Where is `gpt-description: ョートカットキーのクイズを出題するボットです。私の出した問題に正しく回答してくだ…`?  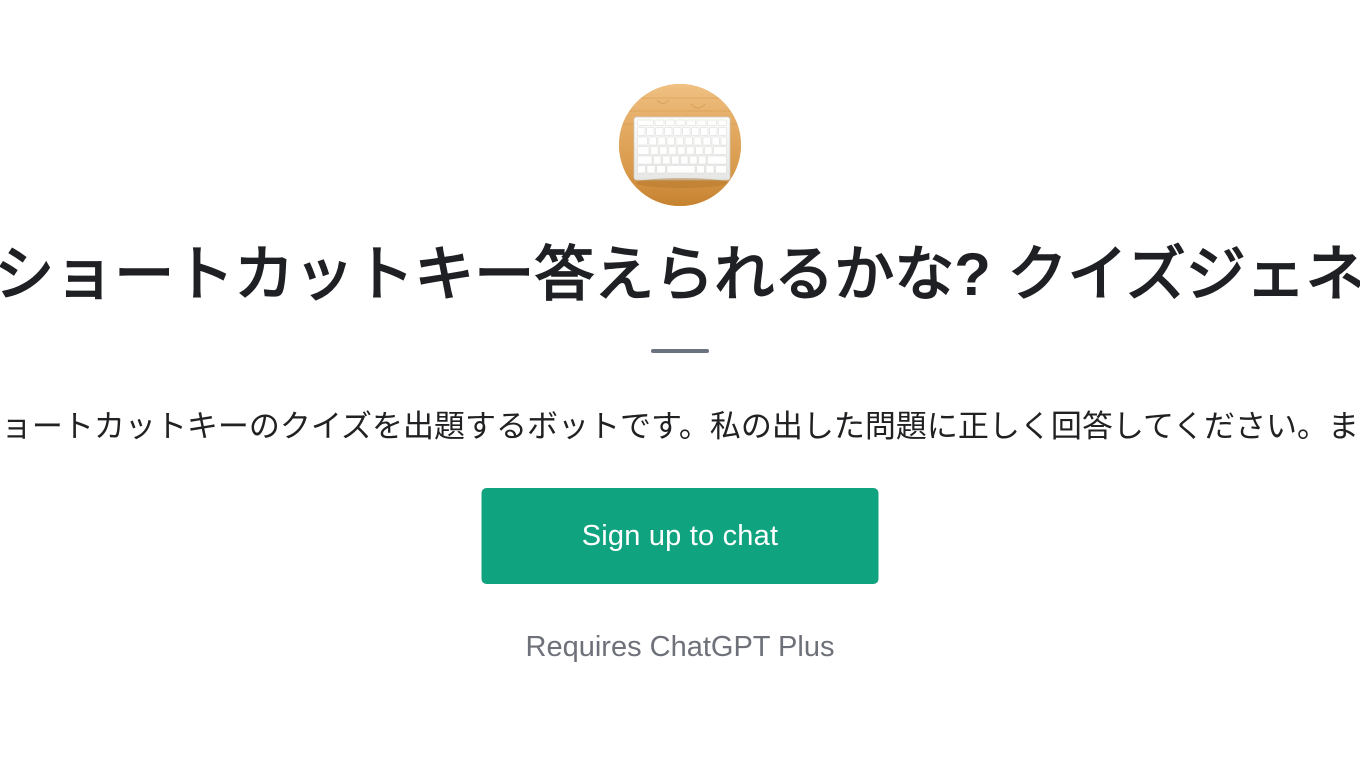 gpt-description: ョートカットキーのクイズを出題するボットです。私の出した問題に正しく回答してくだ… is located at coordinates (680, 427).